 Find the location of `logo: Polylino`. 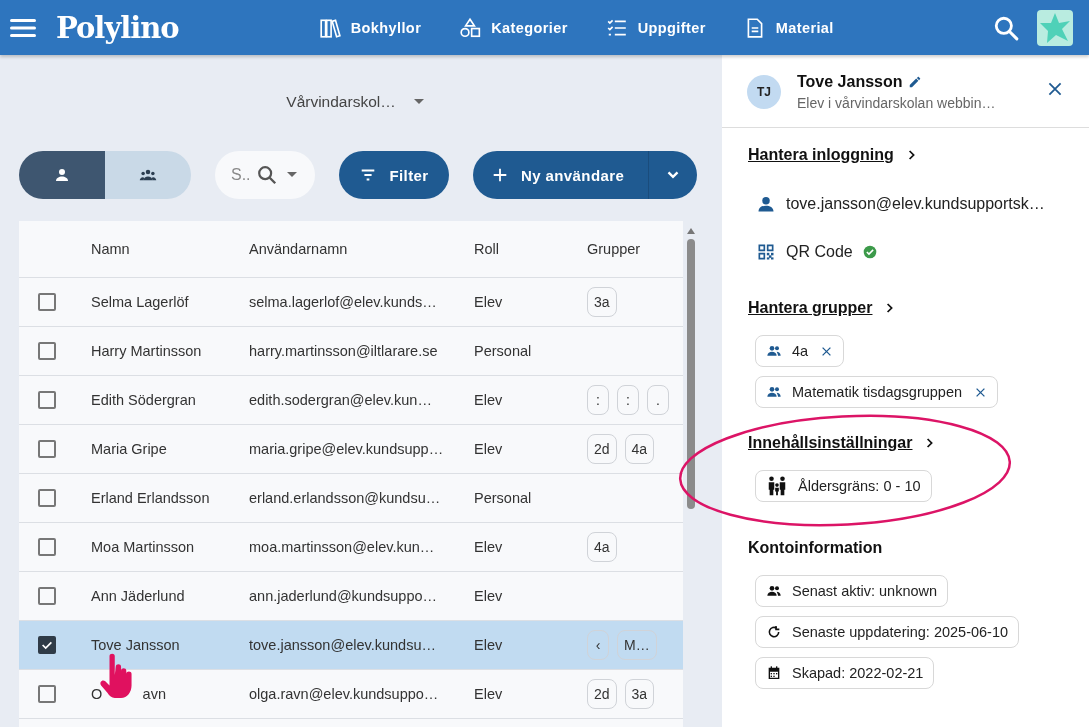

logo: Polylino is located at coordinates (117, 27).